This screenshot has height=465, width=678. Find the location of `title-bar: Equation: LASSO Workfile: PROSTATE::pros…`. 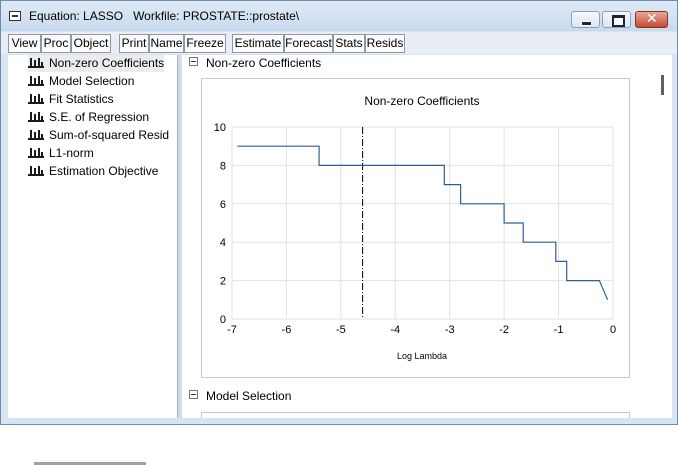

title-bar: Equation: LASSO Workfile: PROSTATE::pros… is located at coordinates (339, 16).